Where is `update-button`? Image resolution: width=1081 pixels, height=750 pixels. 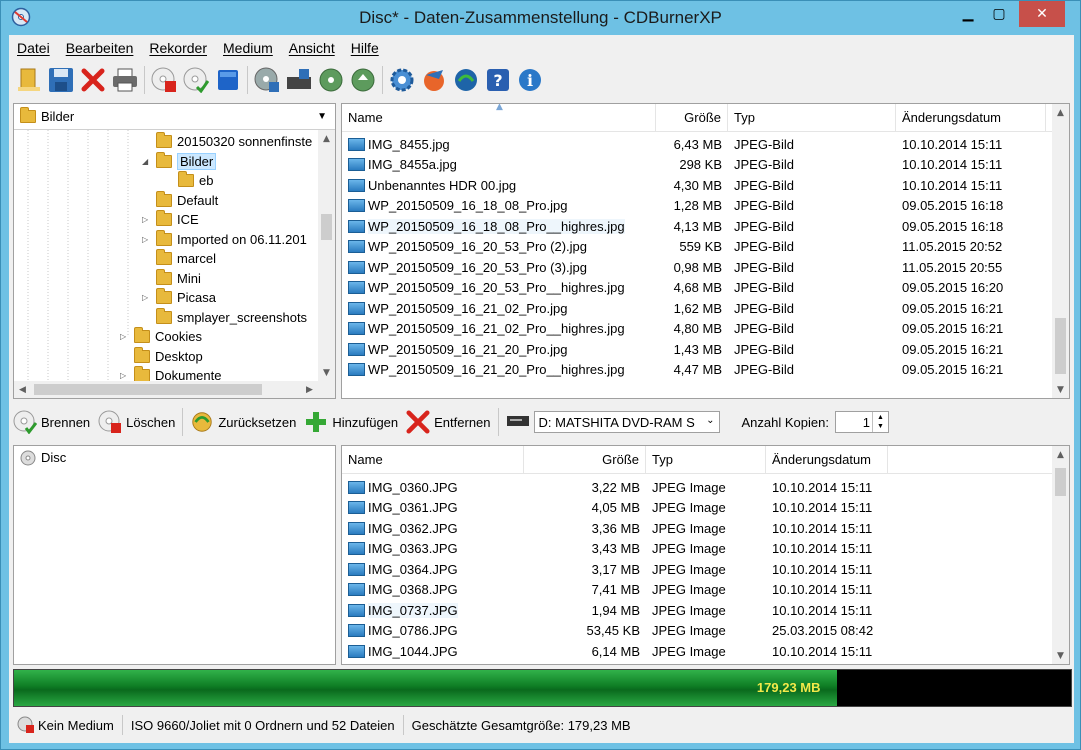
update-button is located at coordinates (466, 80).